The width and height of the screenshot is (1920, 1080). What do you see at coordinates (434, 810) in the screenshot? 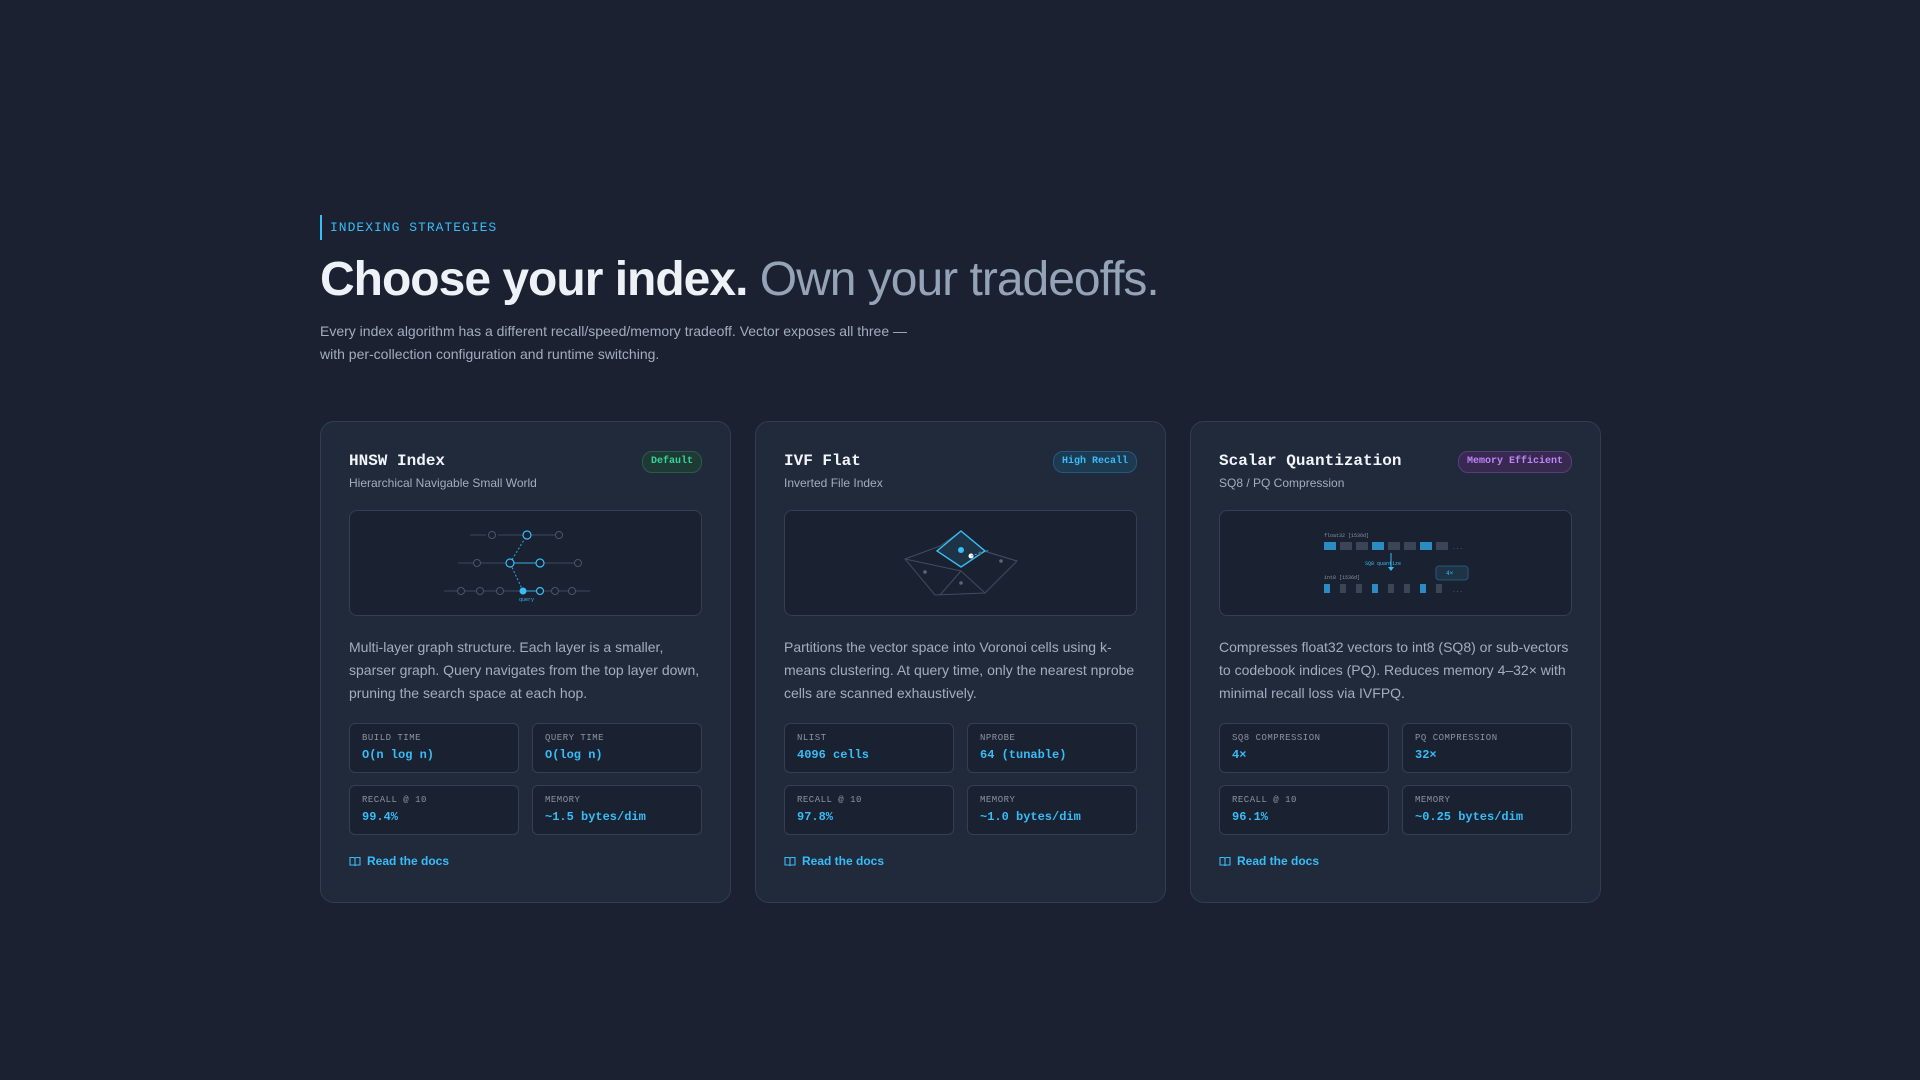
I see `stat-recall: RECALL @ 10 99.4%` at bounding box center [434, 810].